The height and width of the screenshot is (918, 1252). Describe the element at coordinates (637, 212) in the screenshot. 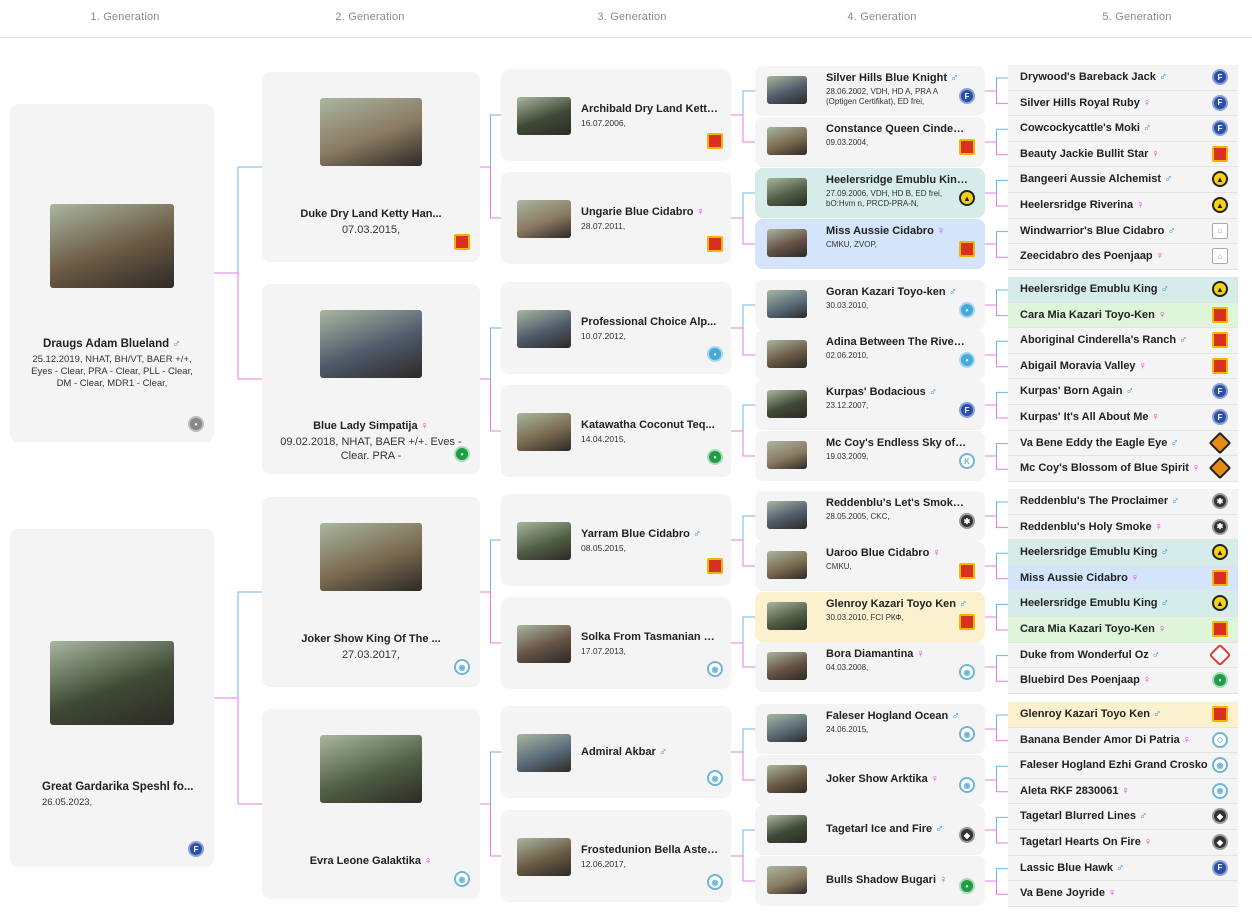

I see `dog-name-text: Ungarie Blue Cidabro` at that location.